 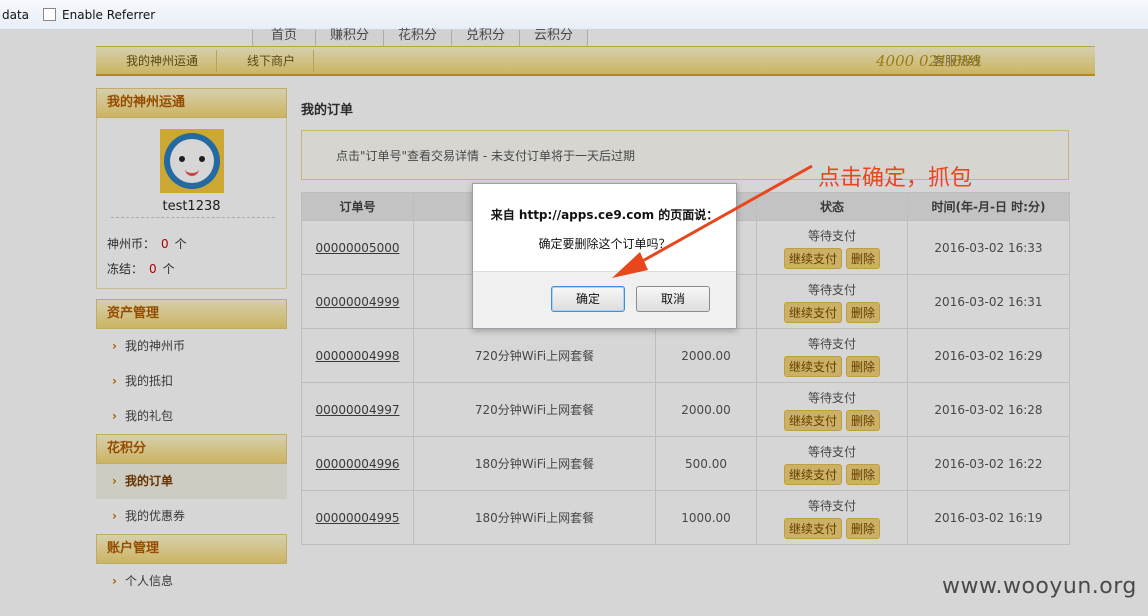 What do you see at coordinates (895, 178) in the screenshot?
I see `annotation-text: 点击确定，抓包` at bounding box center [895, 178].